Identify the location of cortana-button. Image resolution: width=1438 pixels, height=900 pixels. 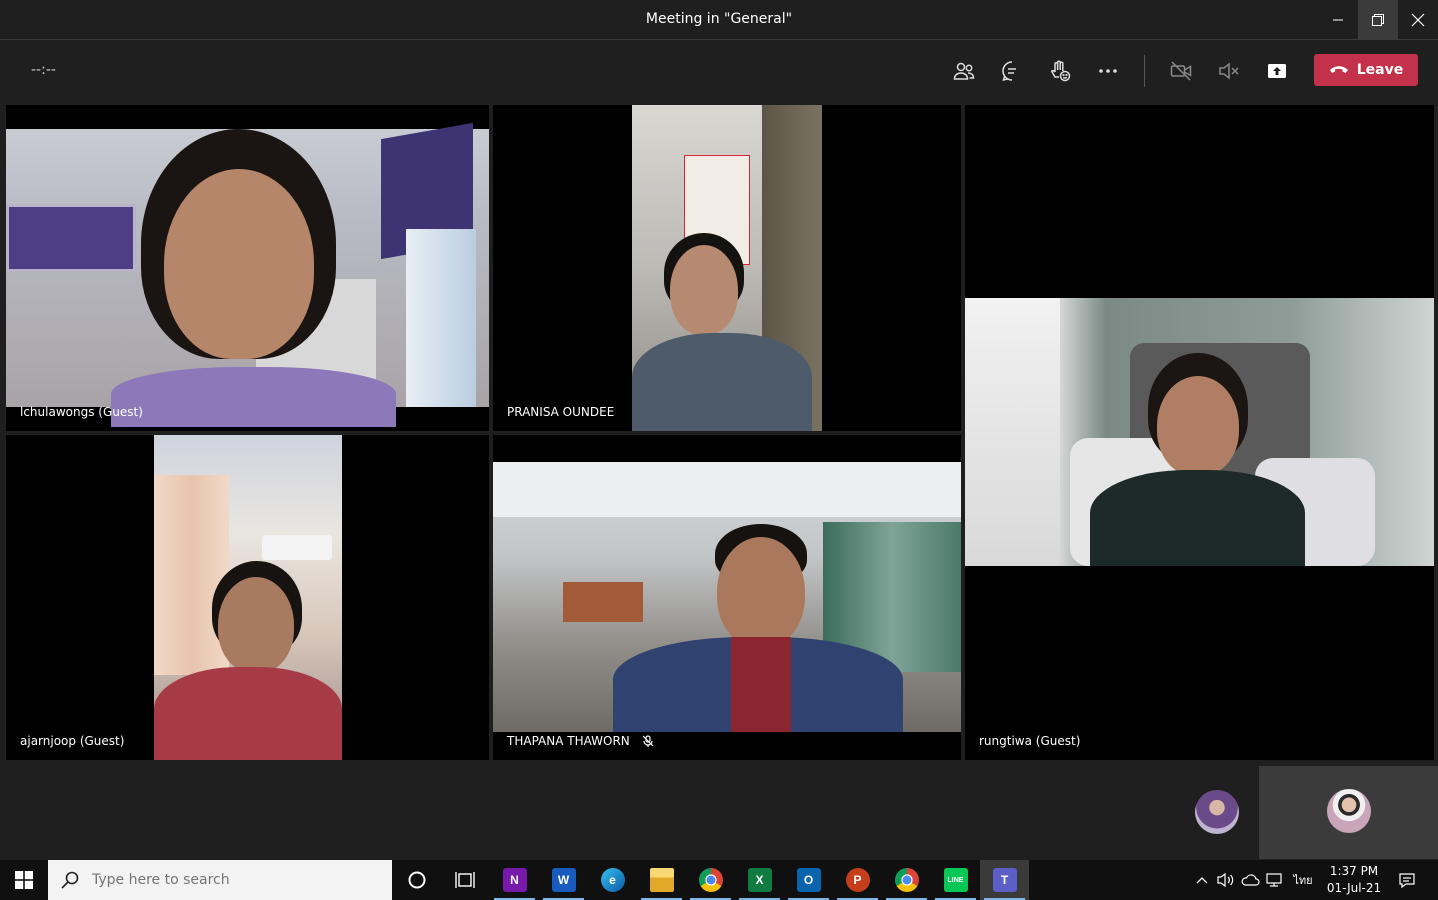
(416, 880).